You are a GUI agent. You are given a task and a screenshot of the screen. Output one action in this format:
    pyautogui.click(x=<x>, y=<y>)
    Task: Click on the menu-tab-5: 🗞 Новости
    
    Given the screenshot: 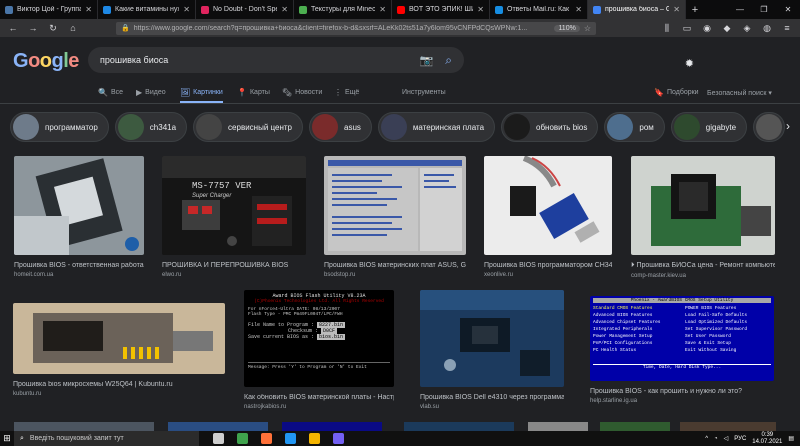 What is the action you would take?
    pyautogui.click(x=302, y=92)
    